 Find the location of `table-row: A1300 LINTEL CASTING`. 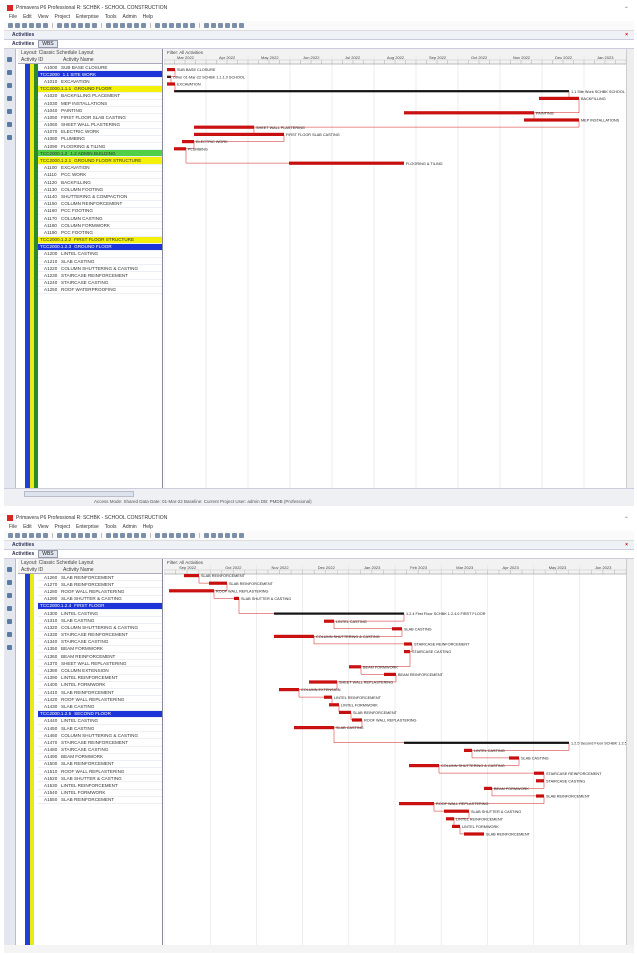

table-row: A1300 LINTEL CASTING is located at coordinates (100, 614).